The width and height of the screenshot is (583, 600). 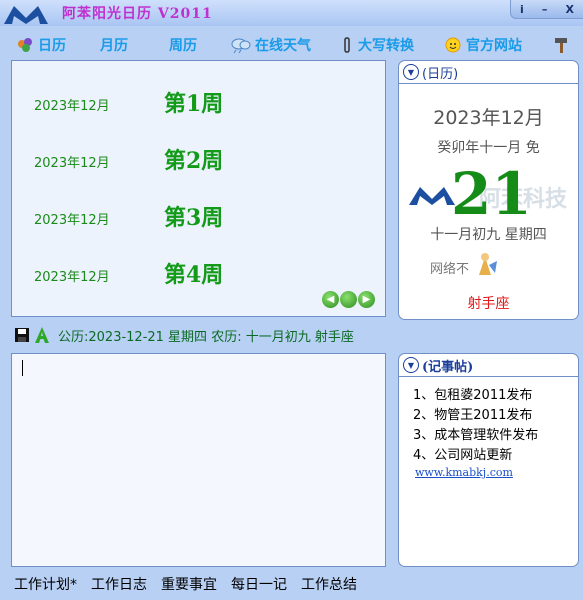 I want to click on date-status-line: 公历:2023-12-21 星期四 农历: 十一月初九 射手座, so click(x=184, y=335).